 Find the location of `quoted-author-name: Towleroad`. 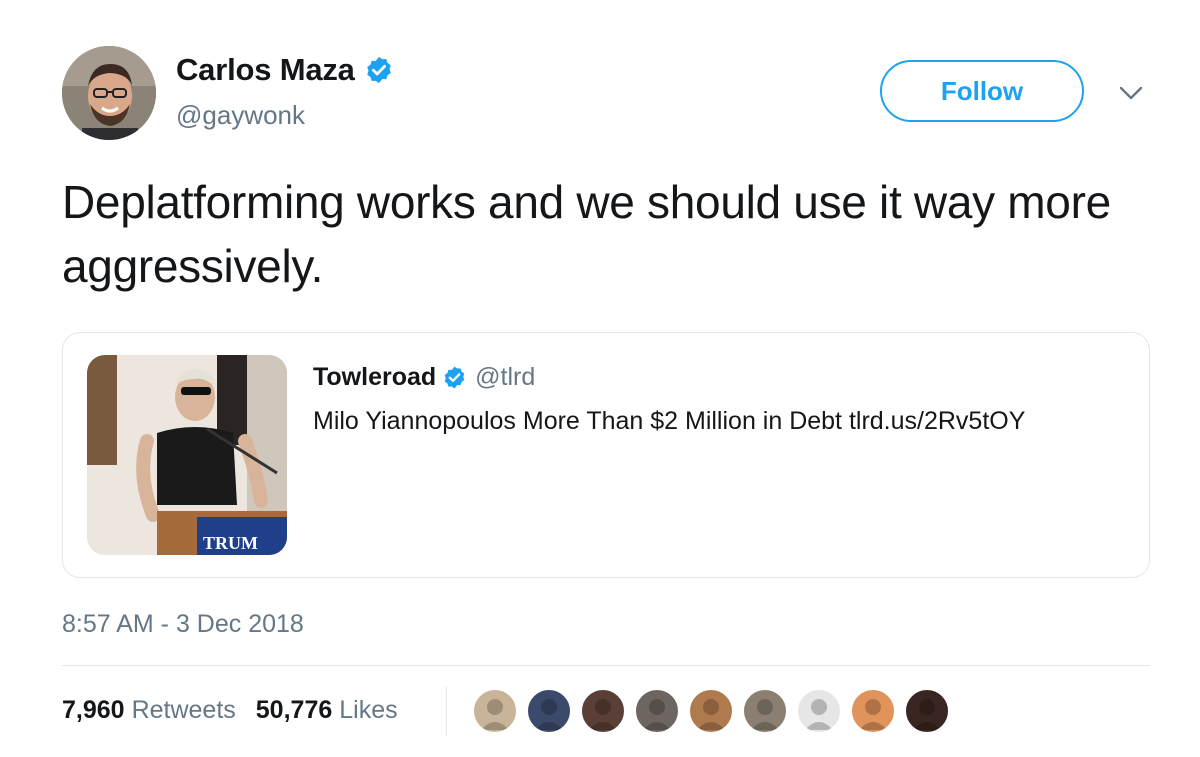

quoted-author-name: Towleroad is located at coordinates (374, 377).